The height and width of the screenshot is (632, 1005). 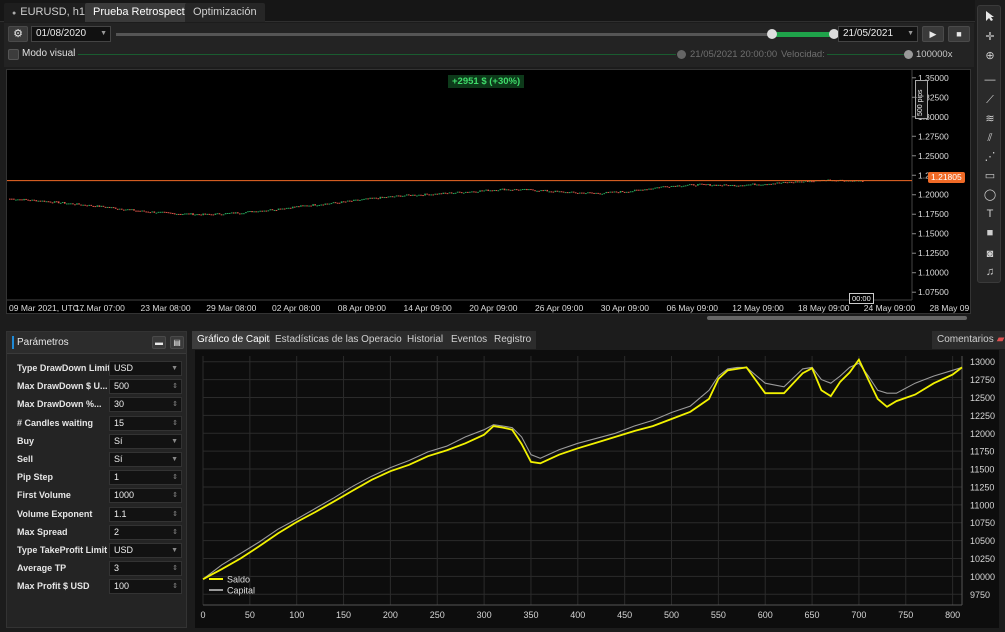 What do you see at coordinates (867, 54) in the screenshot?
I see `speed-track` at bounding box center [867, 54].